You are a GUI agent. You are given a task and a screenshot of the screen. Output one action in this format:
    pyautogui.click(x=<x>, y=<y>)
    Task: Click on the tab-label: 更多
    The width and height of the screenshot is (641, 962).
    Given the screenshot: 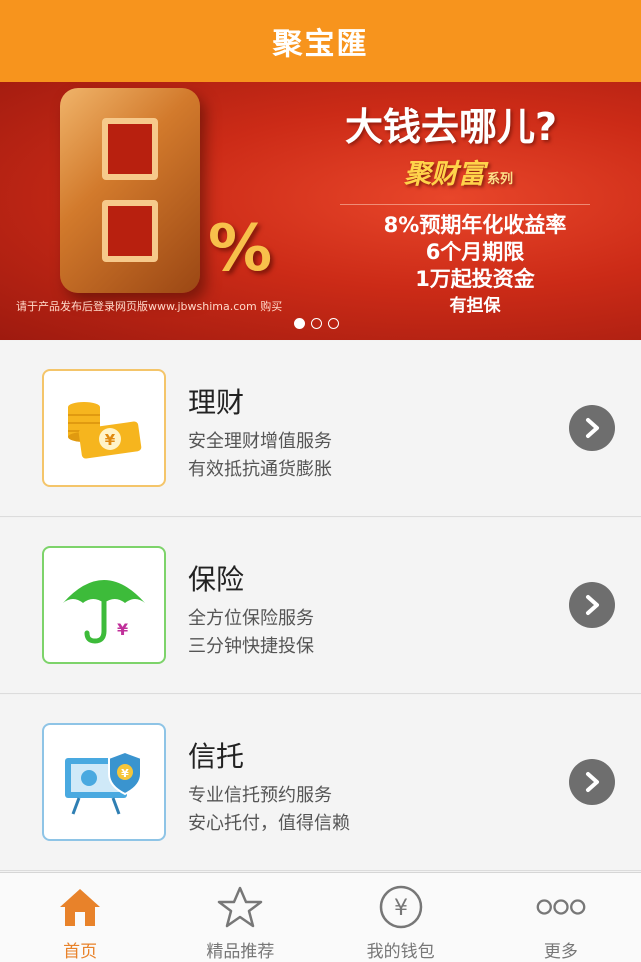 What is the action you would take?
    pyautogui.click(x=560, y=952)
    